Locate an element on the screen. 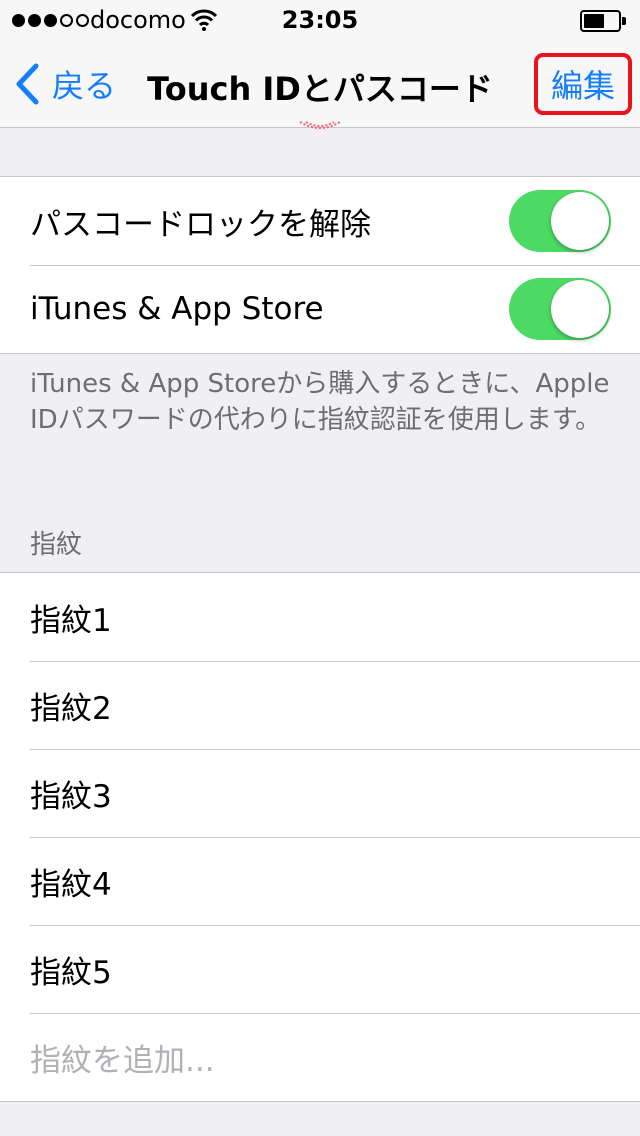 Image resolution: width=640 pixels, height=1136 pixels. itunes-app-store-toggle is located at coordinates (560, 309).